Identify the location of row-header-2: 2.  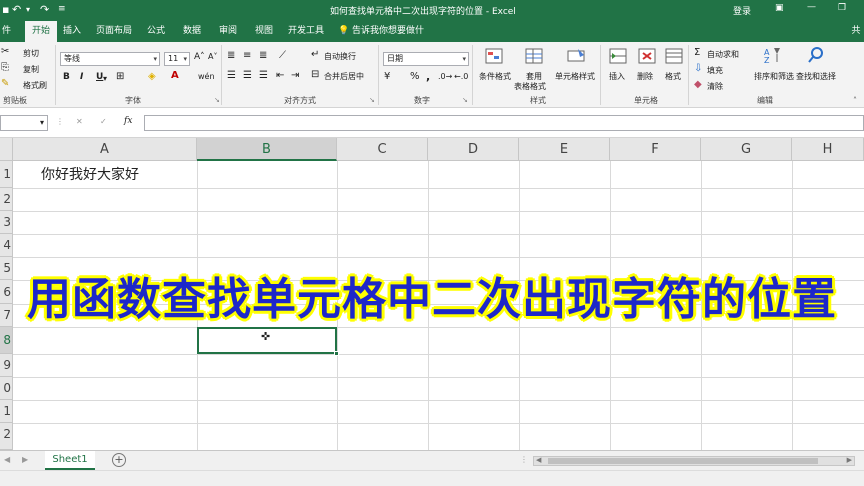
(6, 199).